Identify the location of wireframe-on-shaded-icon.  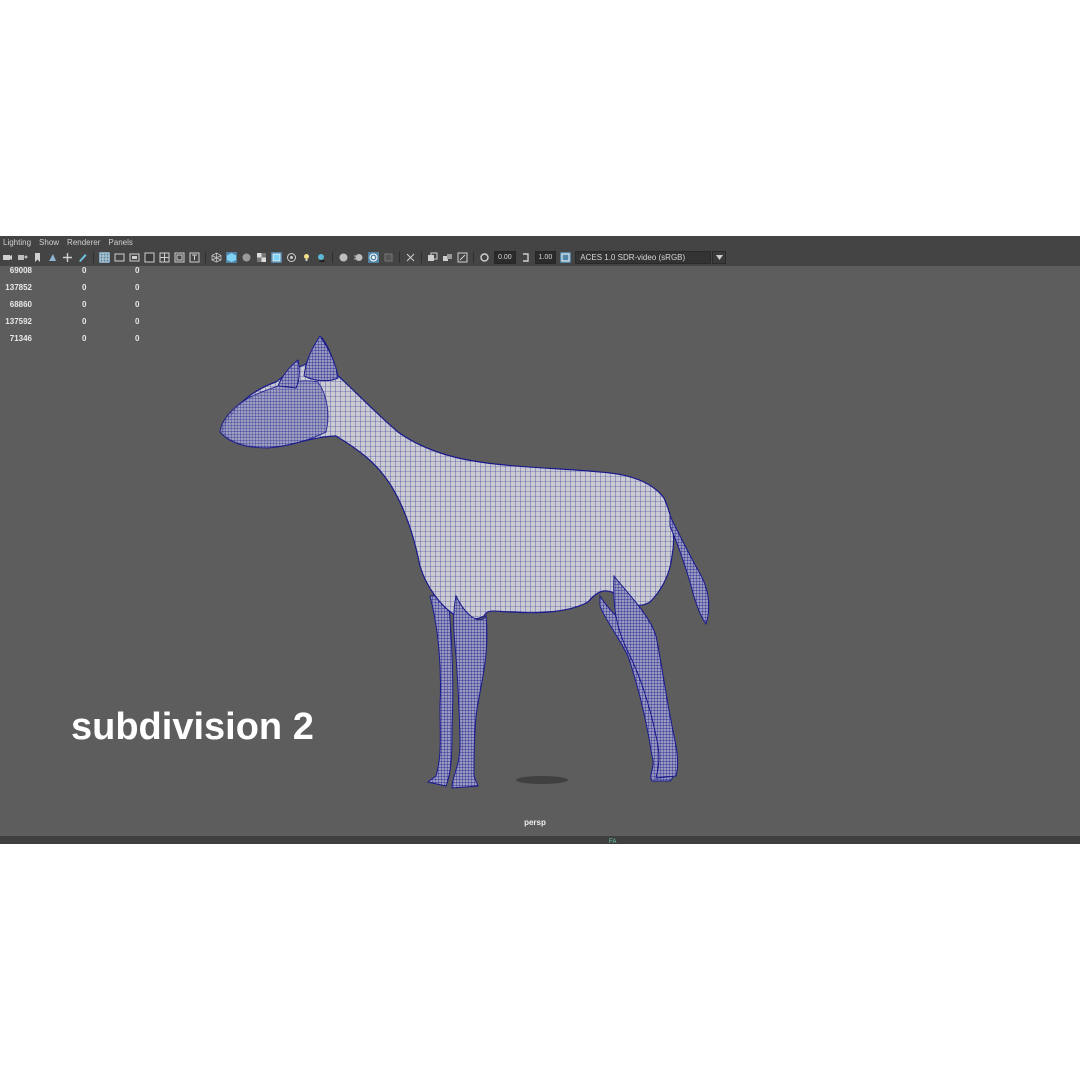
(276, 257).